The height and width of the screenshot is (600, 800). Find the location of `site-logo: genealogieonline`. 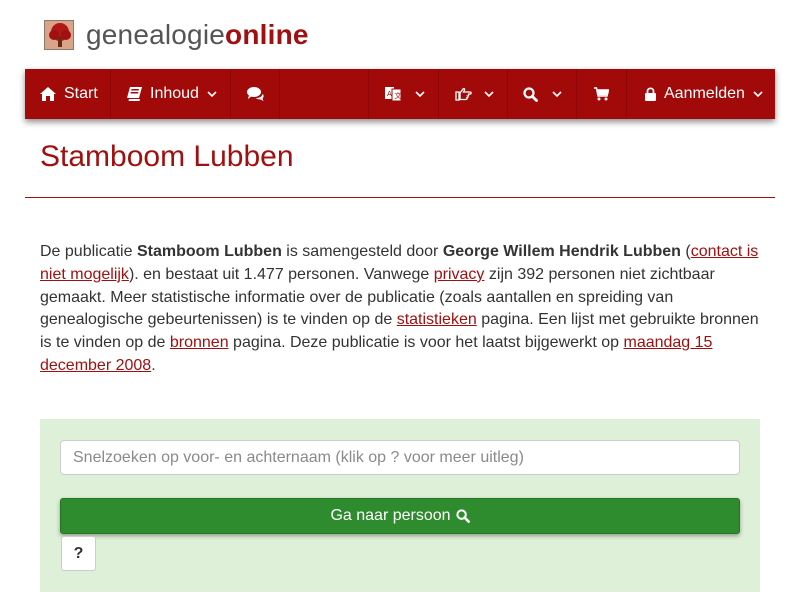

site-logo: genealogieonline is located at coordinates (176, 35).